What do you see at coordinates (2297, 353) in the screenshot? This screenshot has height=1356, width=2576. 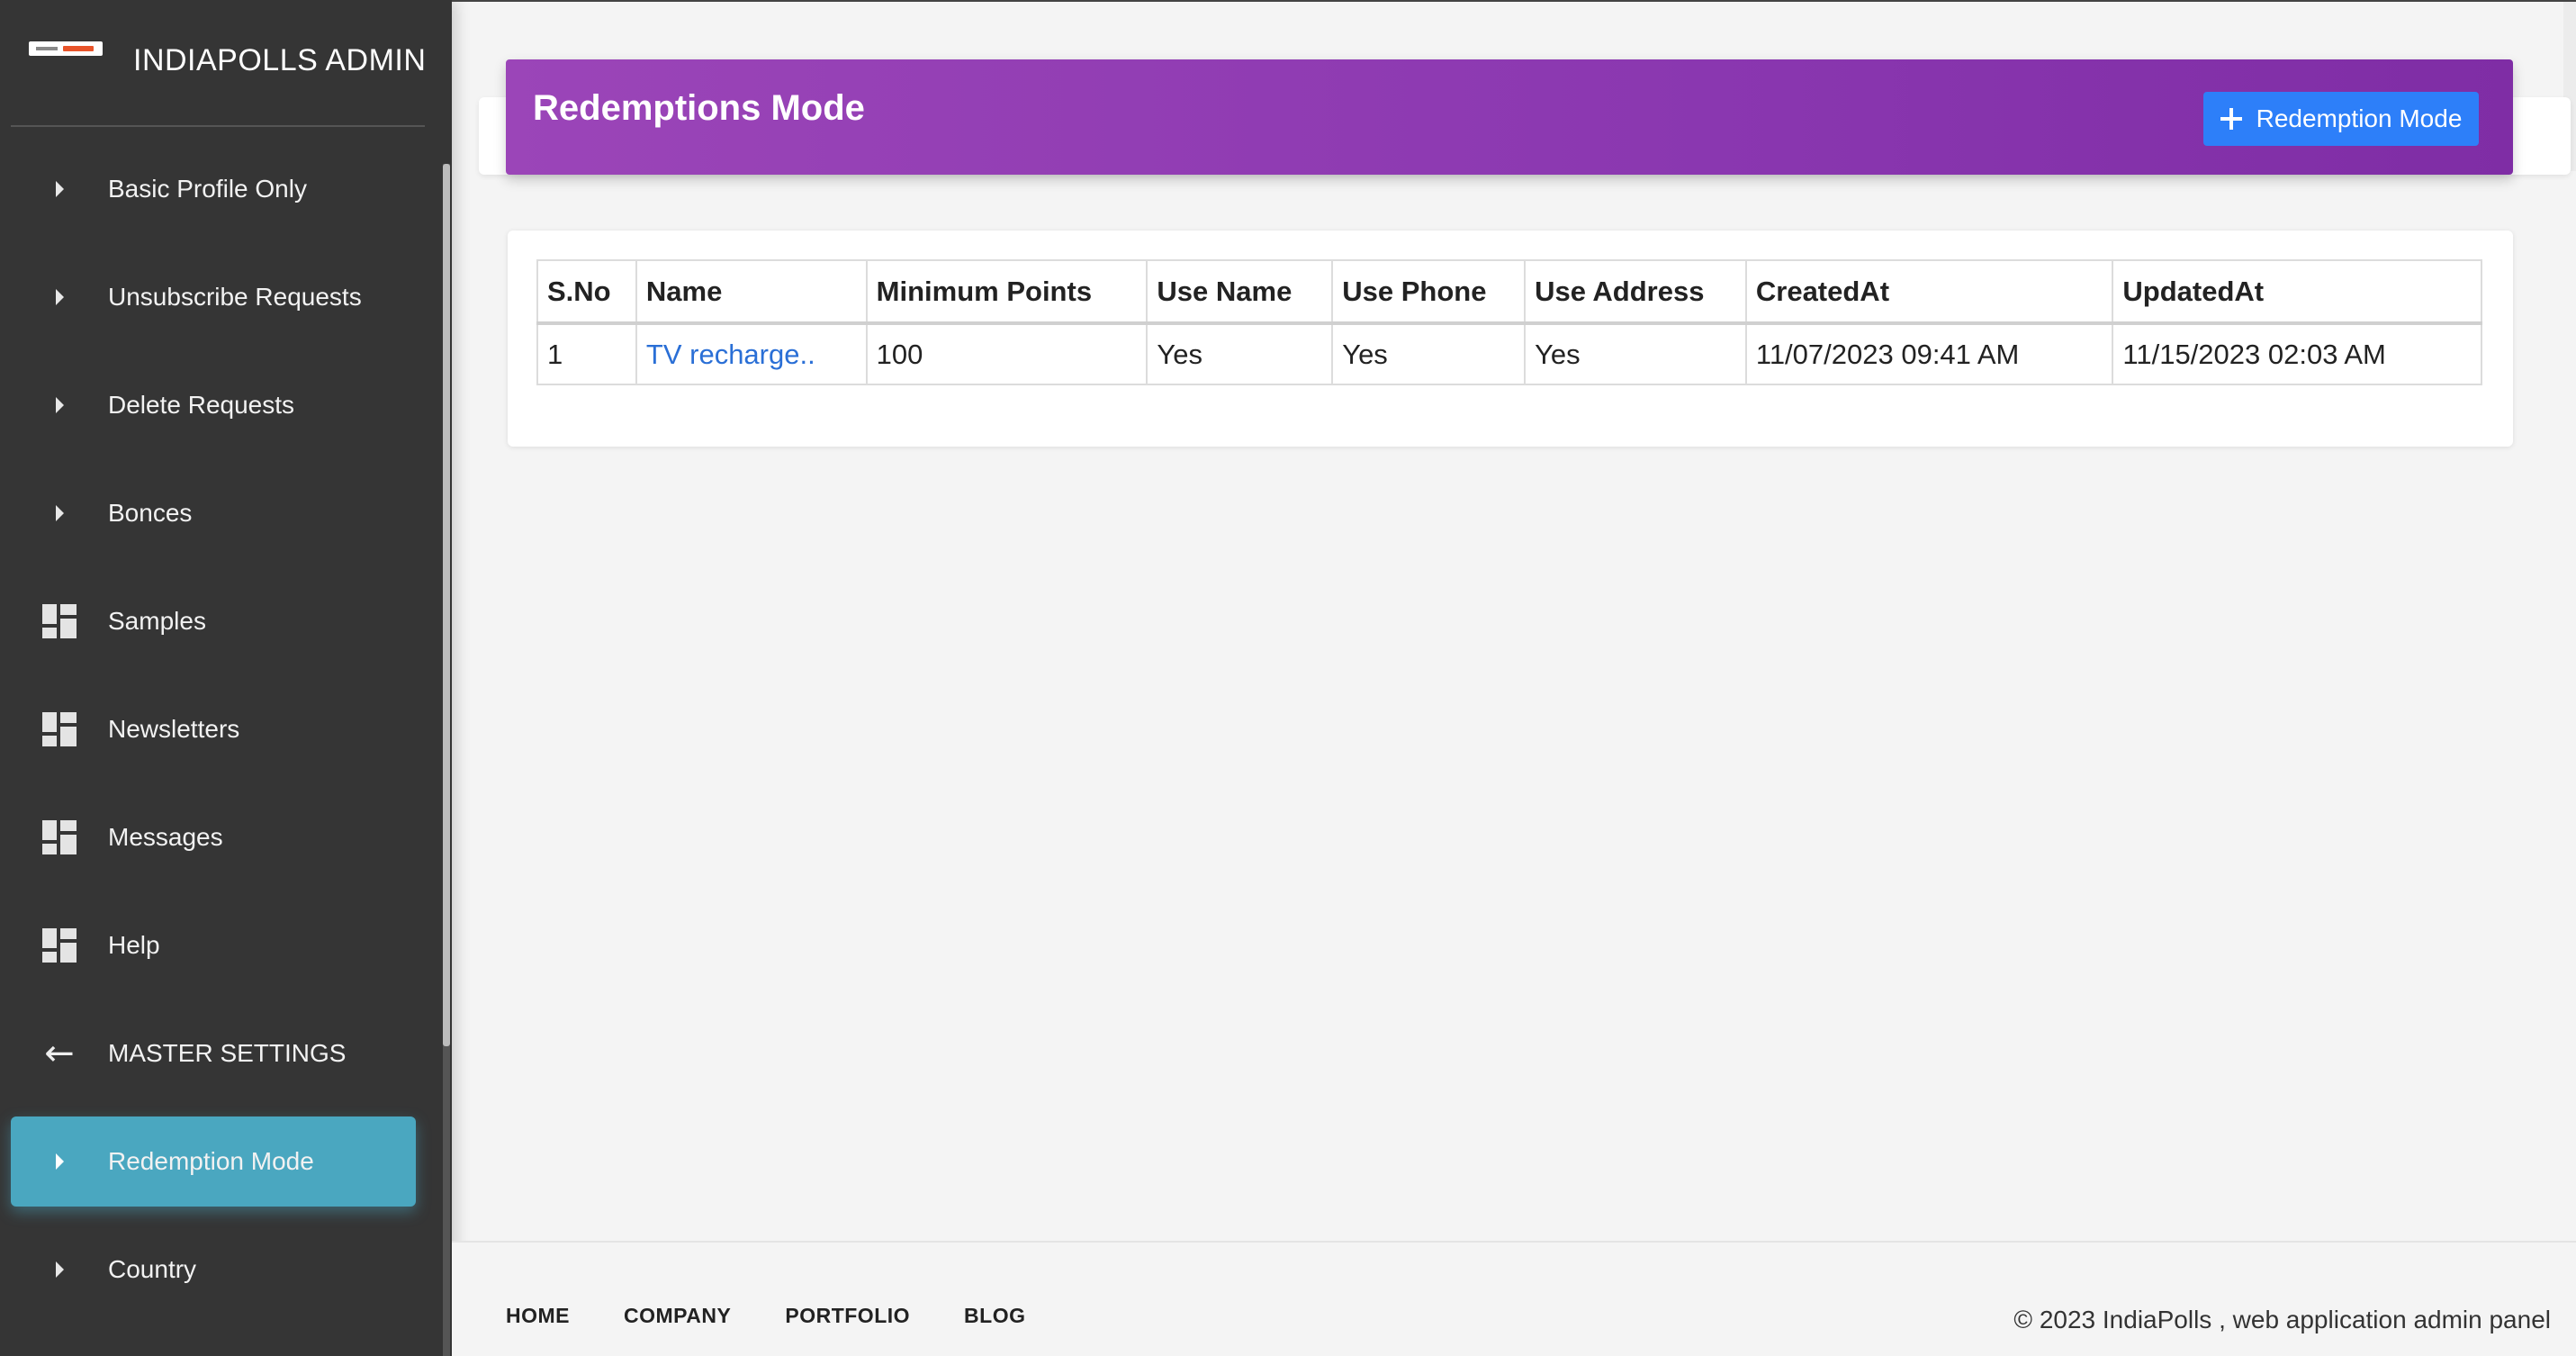 I see `table-cell: 11/15/2023 02:03 AM` at bounding box center [2297, 353].